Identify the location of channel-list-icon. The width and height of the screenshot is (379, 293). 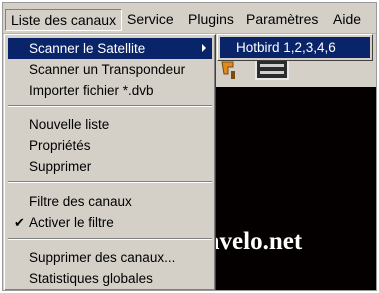
(272, 69).